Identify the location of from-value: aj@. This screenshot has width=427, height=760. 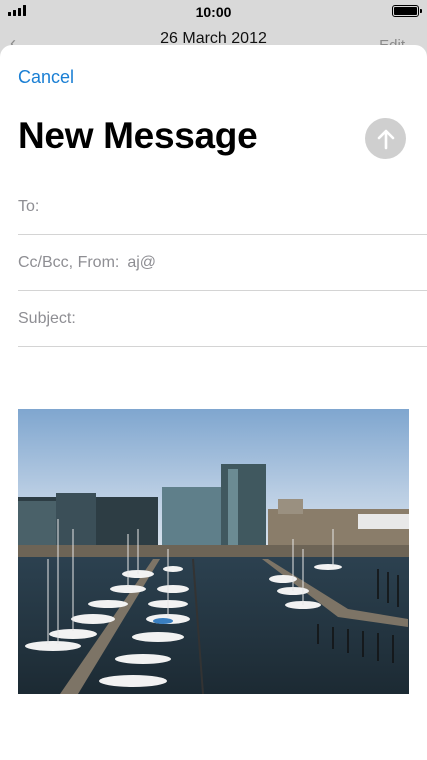
(142, 262).